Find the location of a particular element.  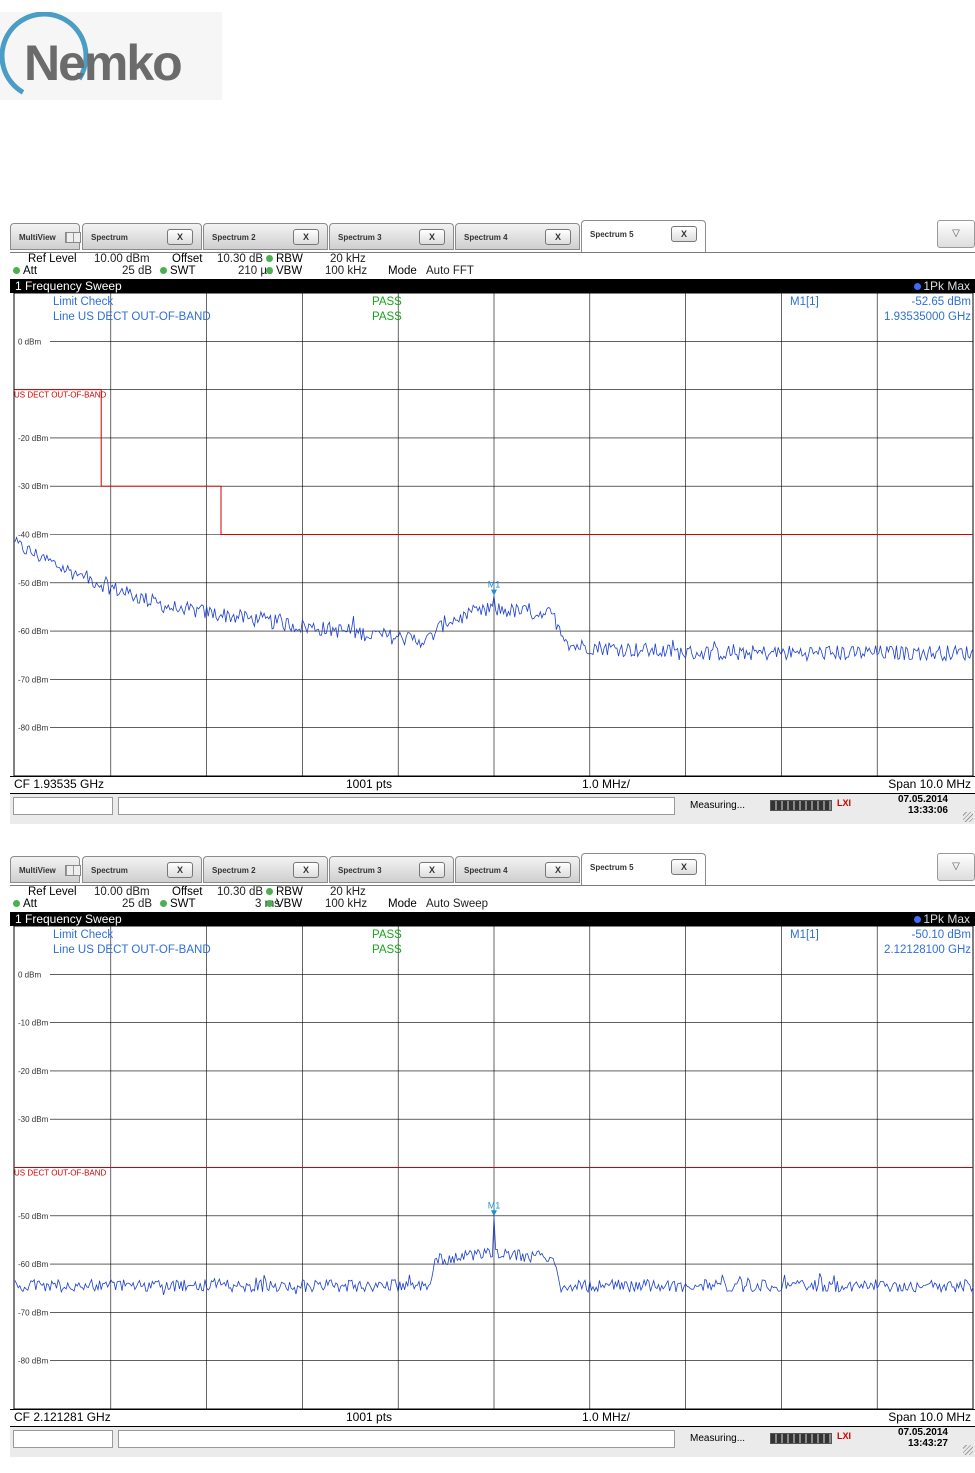

rbw-value: 20 kHz is located at coordinates (348, 892).